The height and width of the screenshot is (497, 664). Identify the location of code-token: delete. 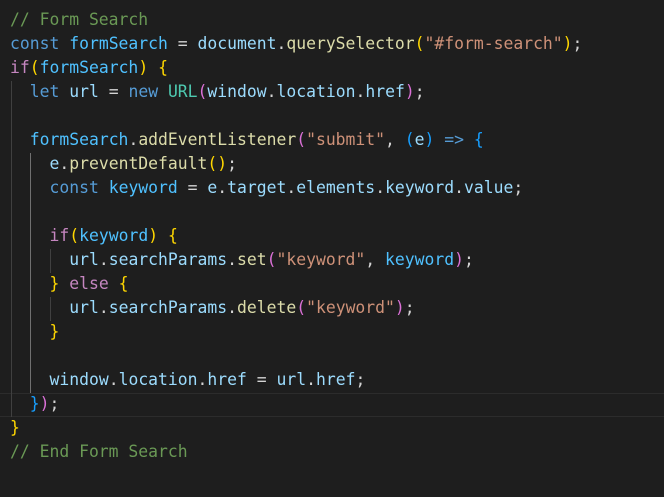
(267, 307).